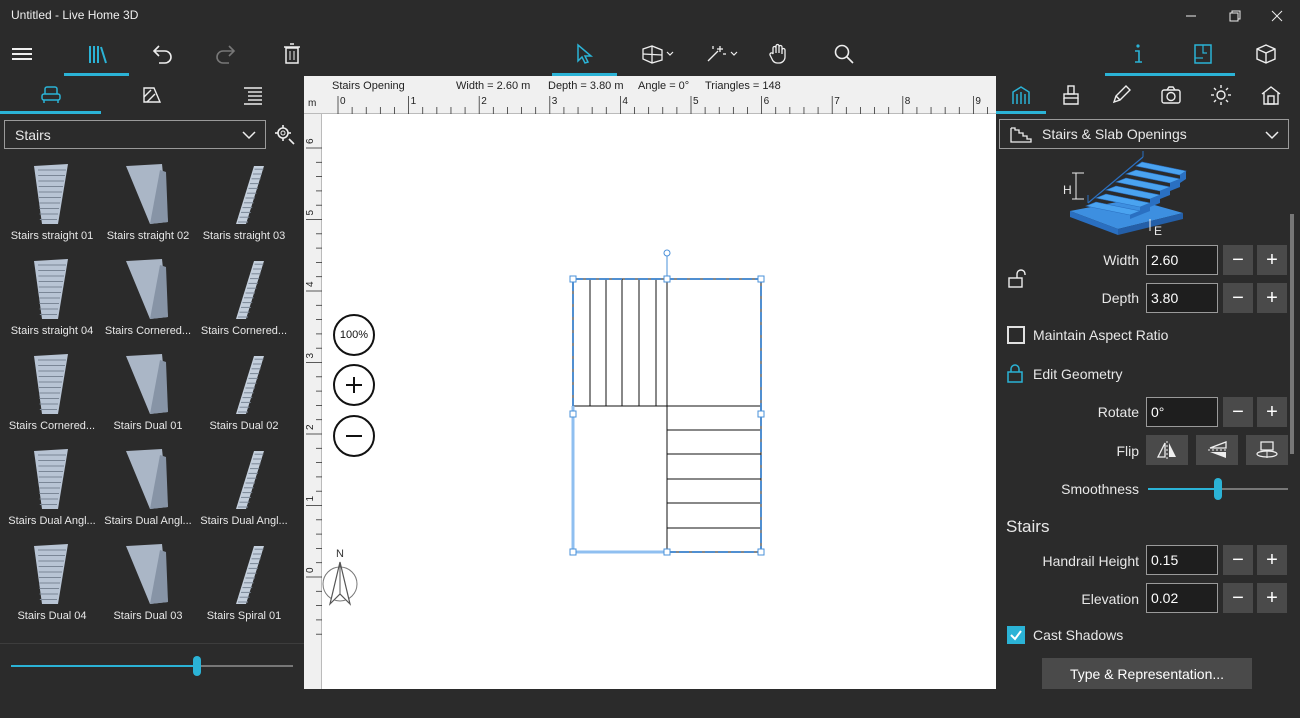 The width and height of the screenshot is (1300, 718). I want to click on zoom-out-button, so click(354, 436).